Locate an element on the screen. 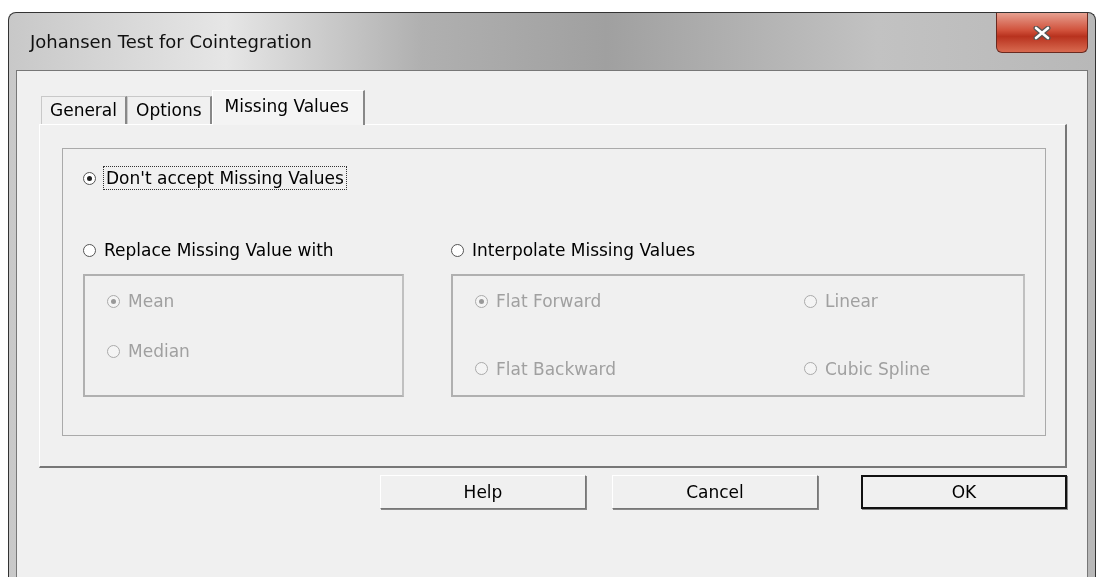 The width and height of the screenshot is (1100, 577). window-title: Johansen Test for Cointegration is located at coordinates (171, 41).